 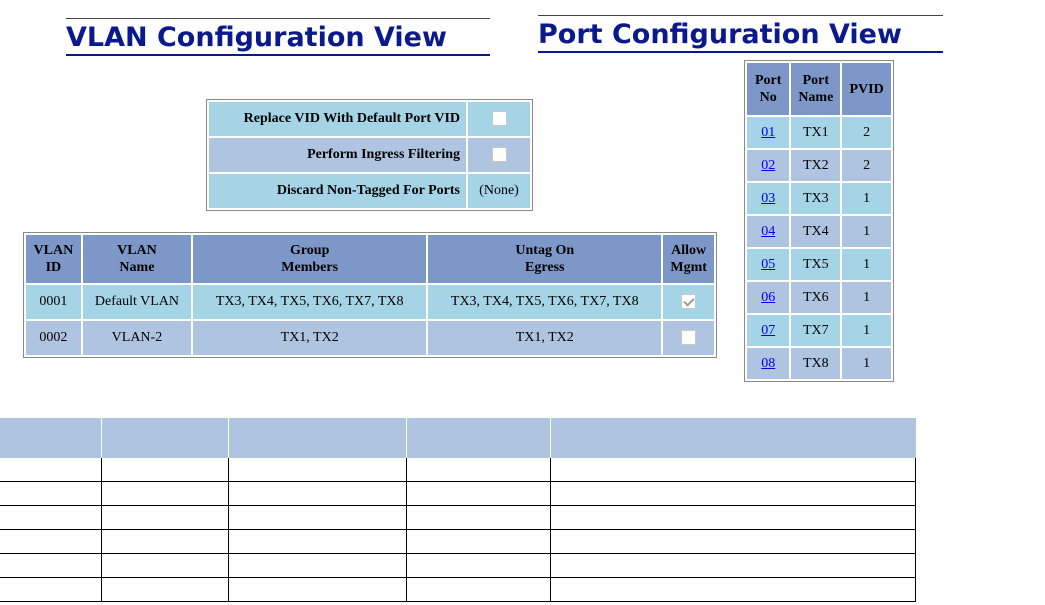 What do you see at coordinates (310, 302) in the screenshot?
I see `group-members-cell: TX3, TX4, TX5, TX6, TX7, TX8` at bounding box center [310, 302].